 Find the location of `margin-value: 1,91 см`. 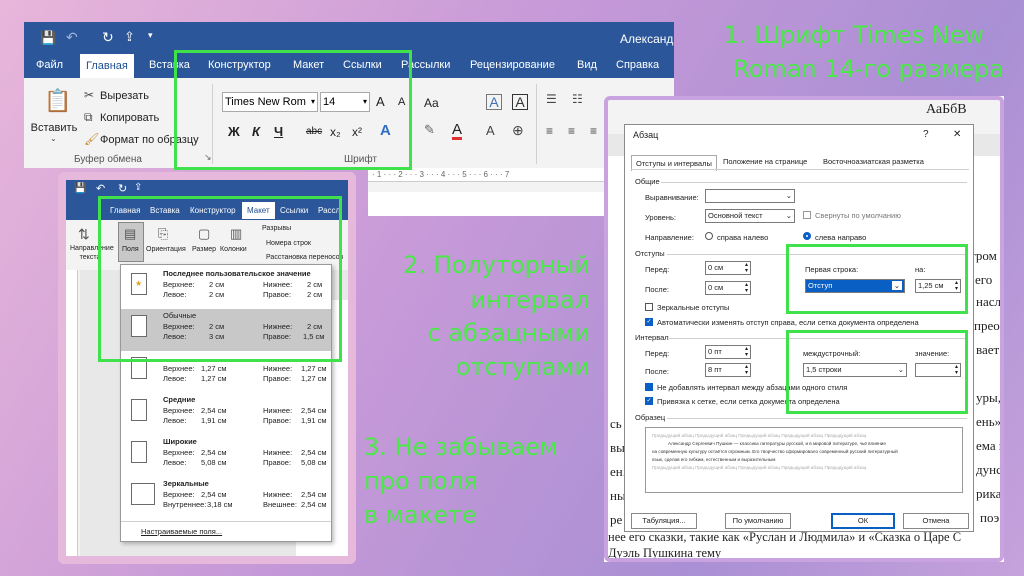

margin-value: 1,91 см is located at coordinates (214, 420).